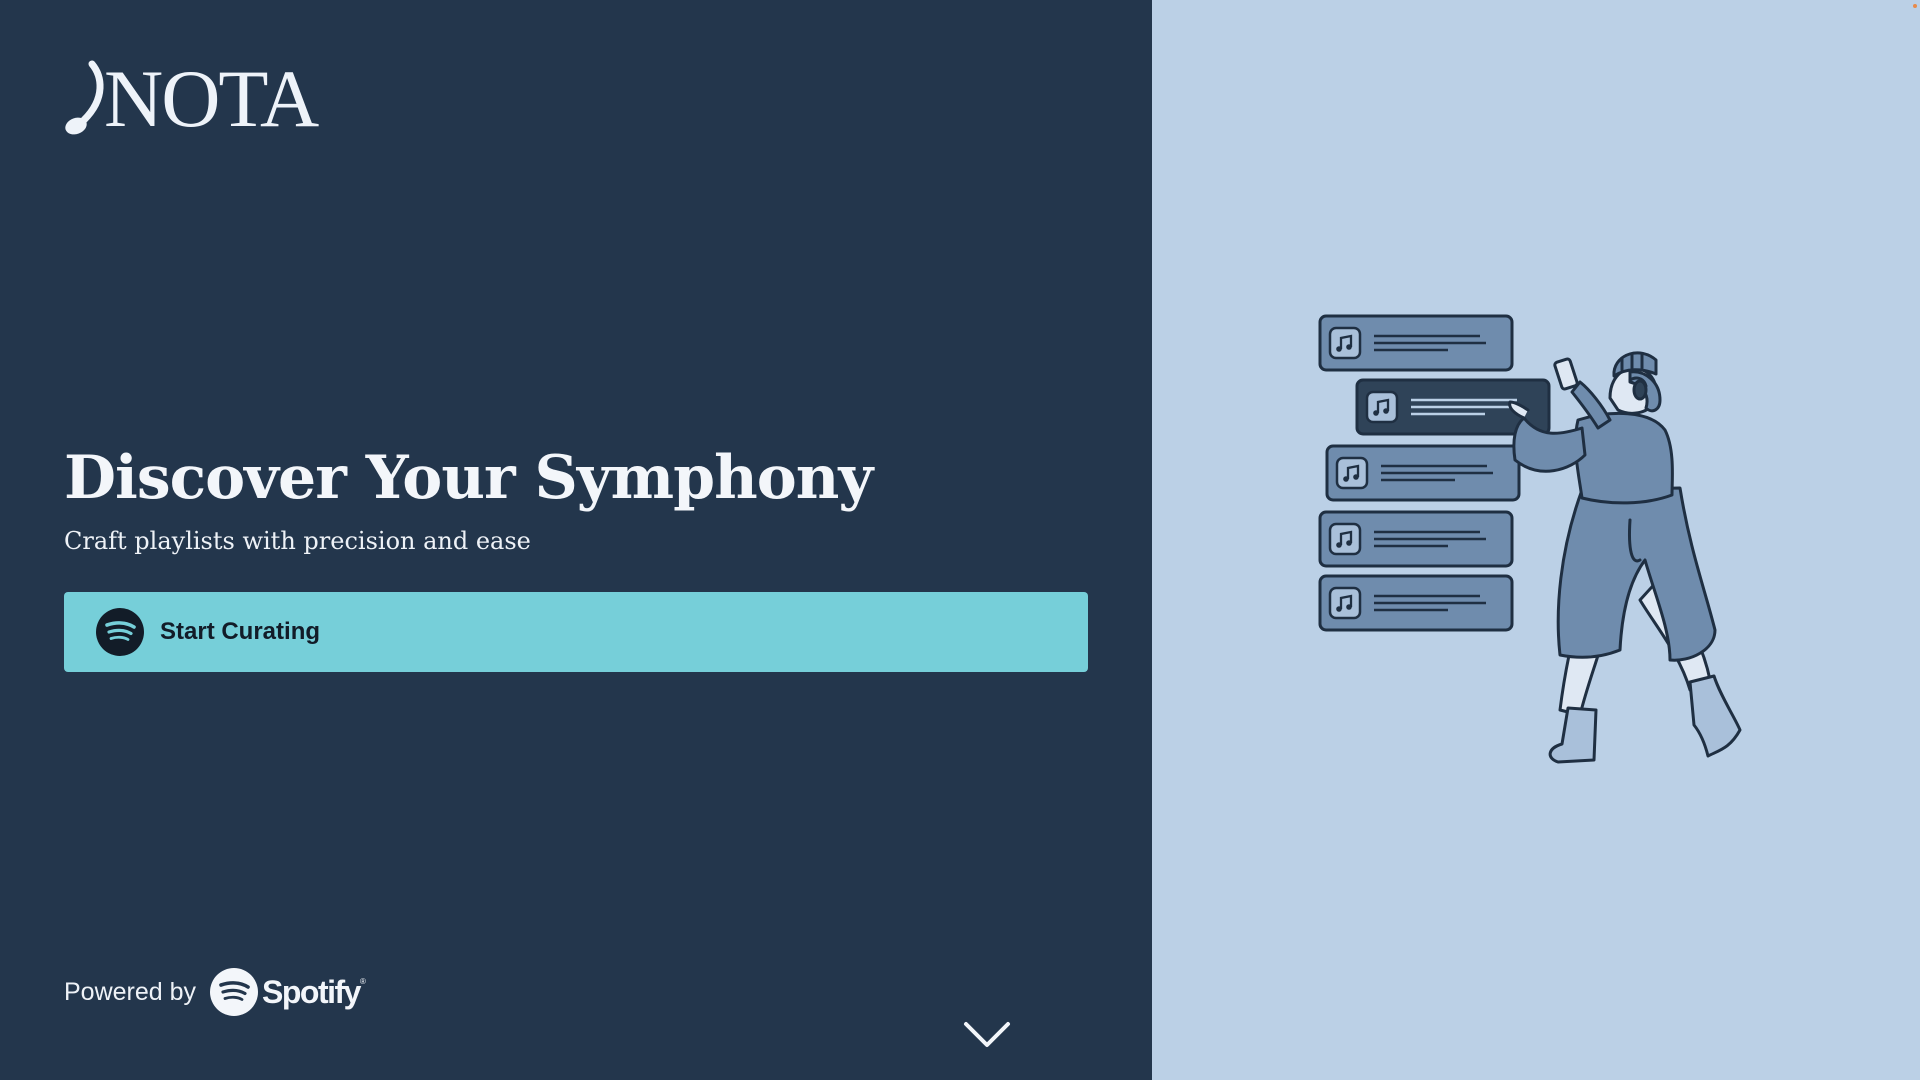 This screenshot has width=1920, height=1080. Describe the element at coordinates (987, 1035) in the screenshot. I see `chevron-down-icon` at that location.